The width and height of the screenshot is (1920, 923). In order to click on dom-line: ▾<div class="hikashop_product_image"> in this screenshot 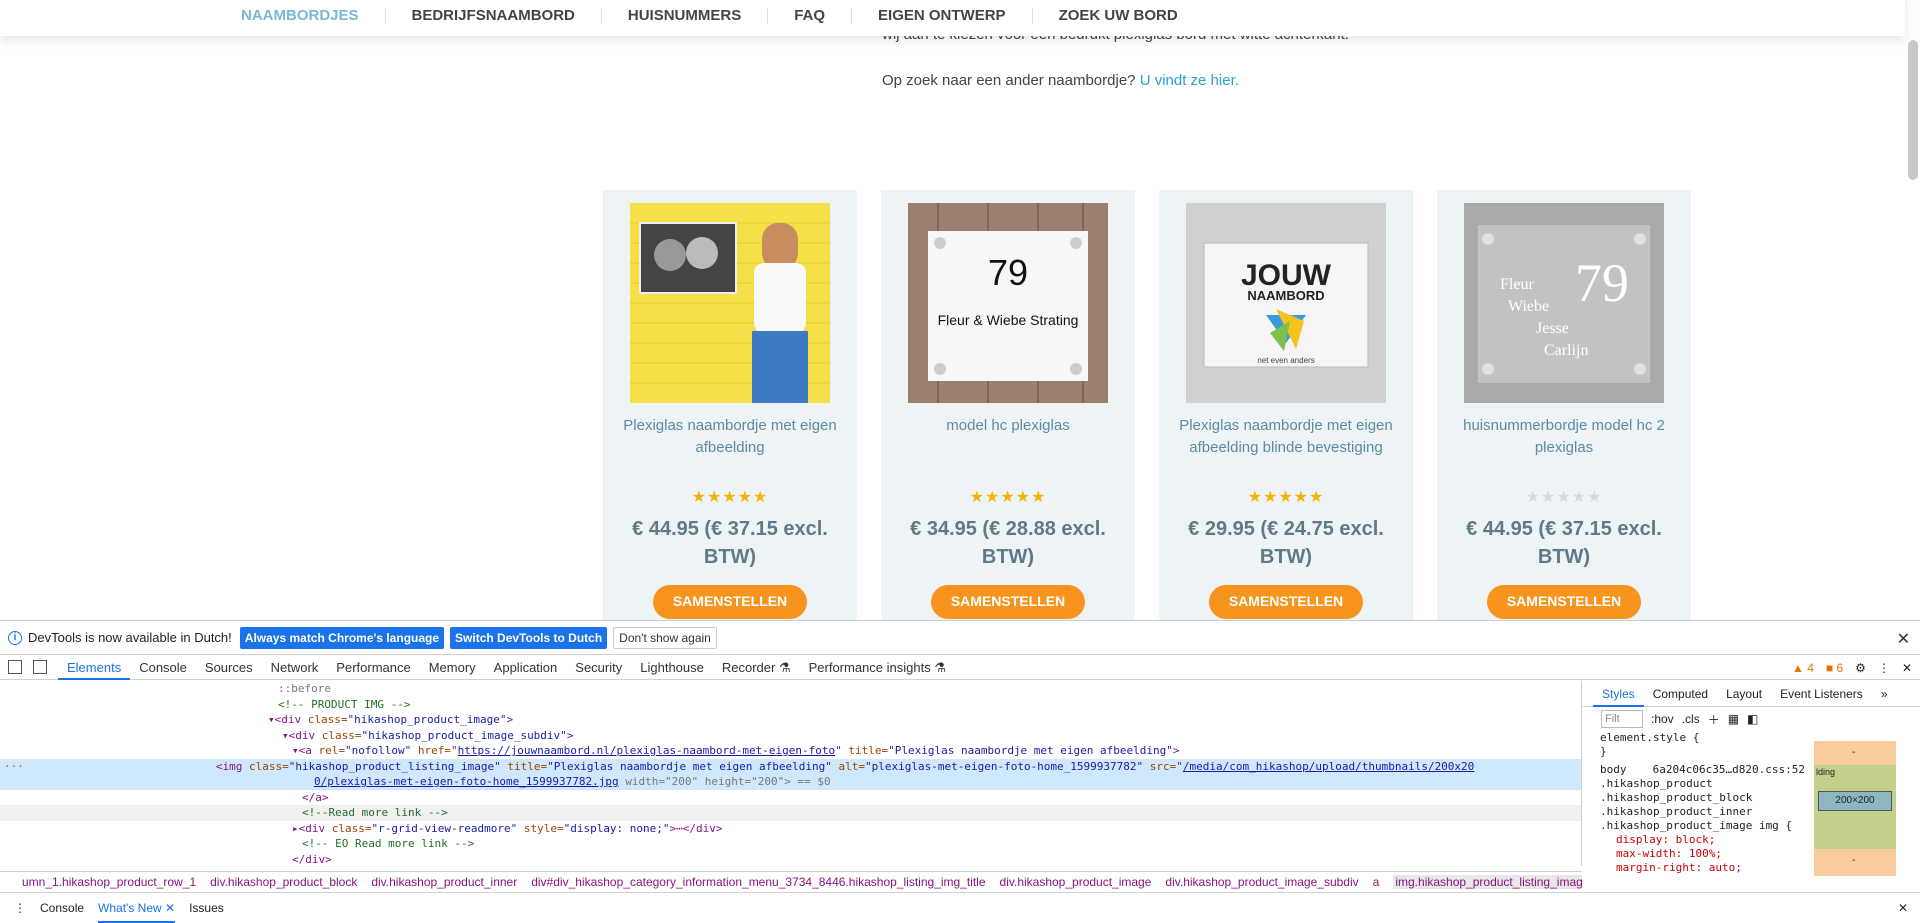, I will do `click(790, 720)`.